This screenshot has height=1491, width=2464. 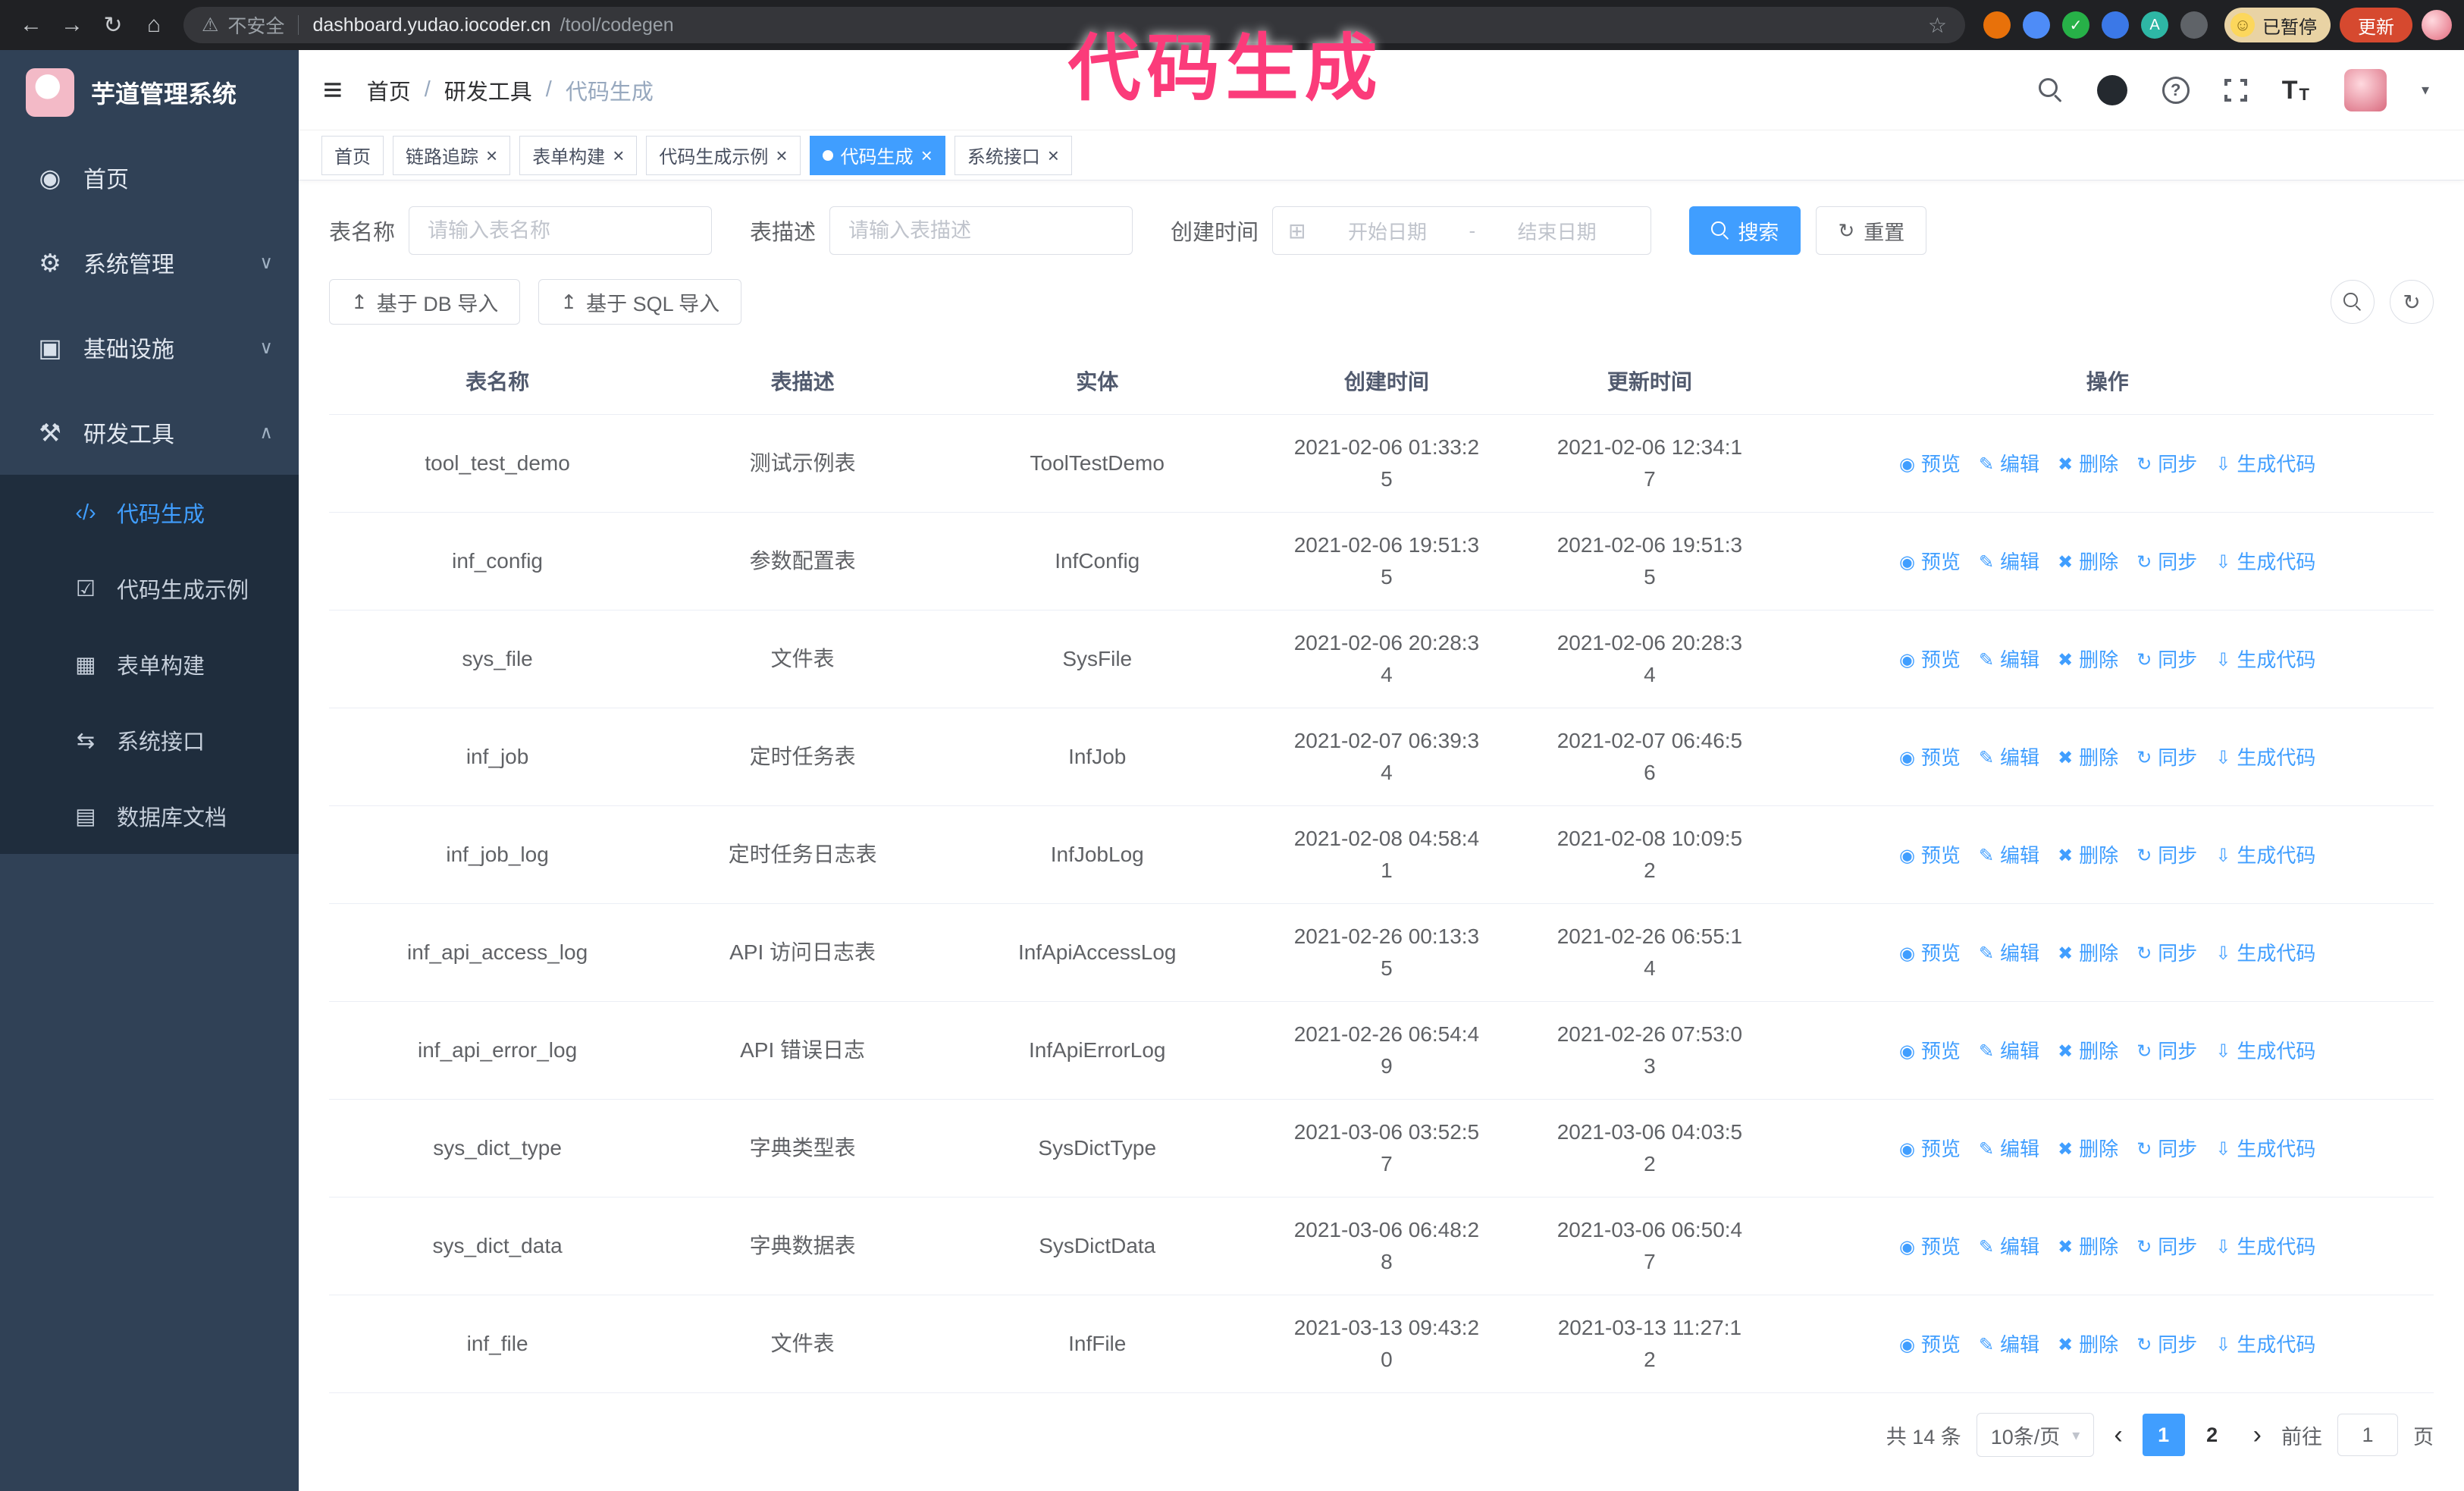 I want to click on prev-page-button: ‹, so click(x=2118, y=1435).